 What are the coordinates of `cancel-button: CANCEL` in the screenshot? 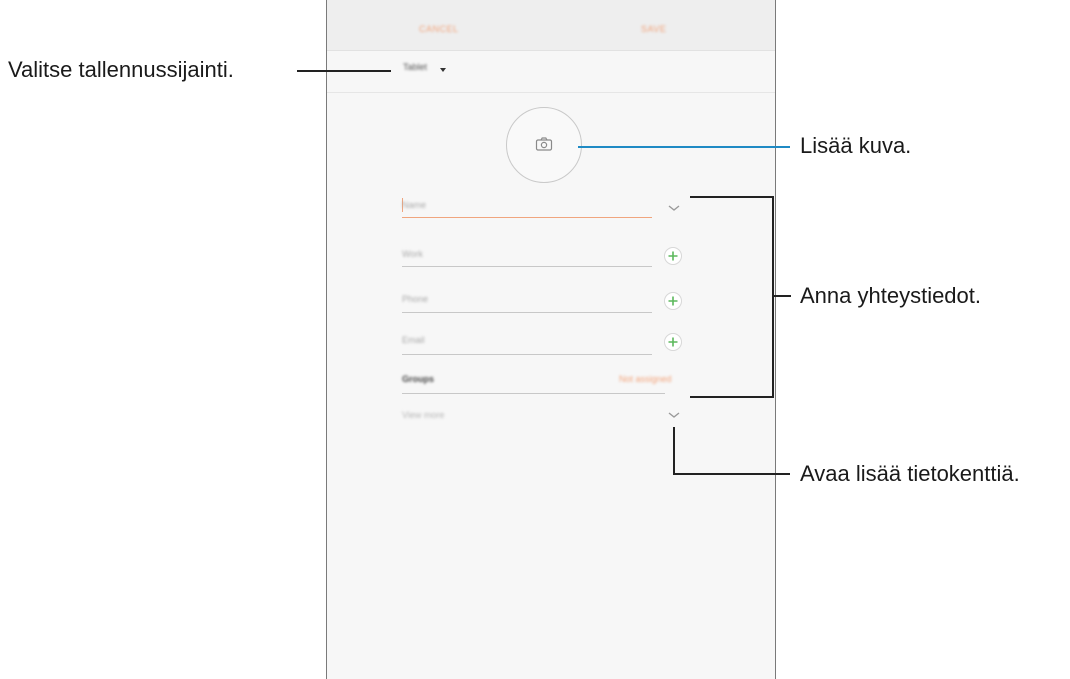 It's located at (439, 25).